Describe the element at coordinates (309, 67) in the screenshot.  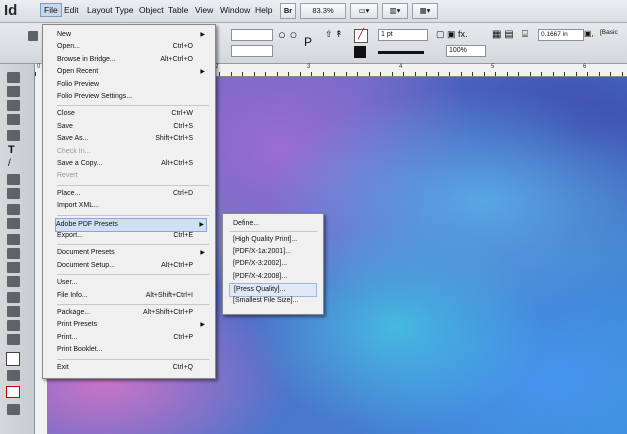
I see `ruler-label: 3` at that location.